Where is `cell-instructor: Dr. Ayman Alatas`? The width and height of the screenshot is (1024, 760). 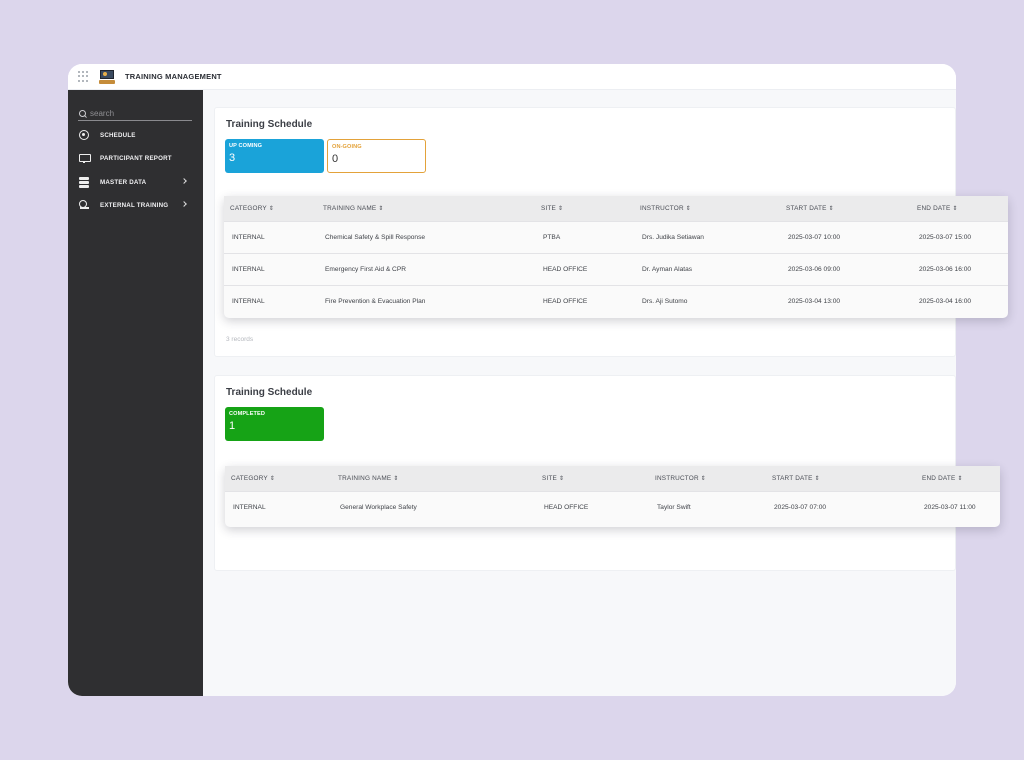
cell-instructor: Dr. Ayman Alatas is located at coordinates (707, 268).